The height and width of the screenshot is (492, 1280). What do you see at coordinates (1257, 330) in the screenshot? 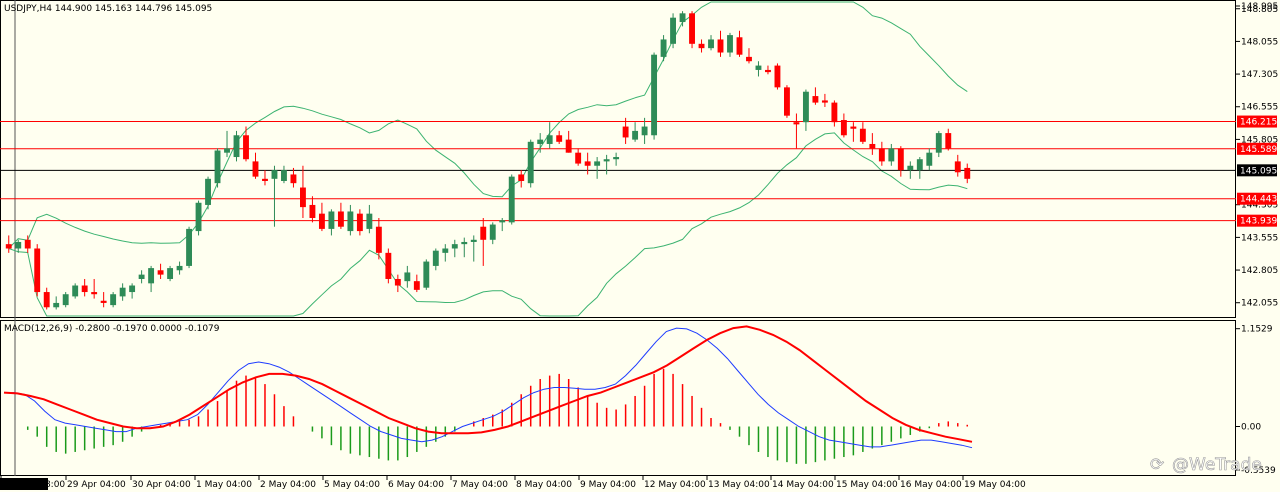
I see `macd-tick-label: 1.1529` at bounding box center [1257, 330].